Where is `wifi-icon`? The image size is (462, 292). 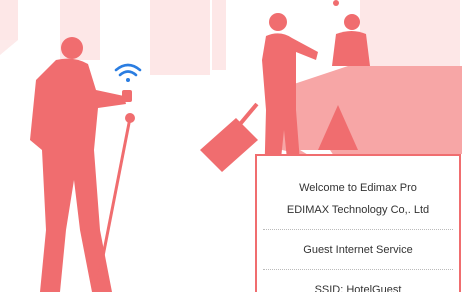 wifi-icon is located at coordinates (128, 72).